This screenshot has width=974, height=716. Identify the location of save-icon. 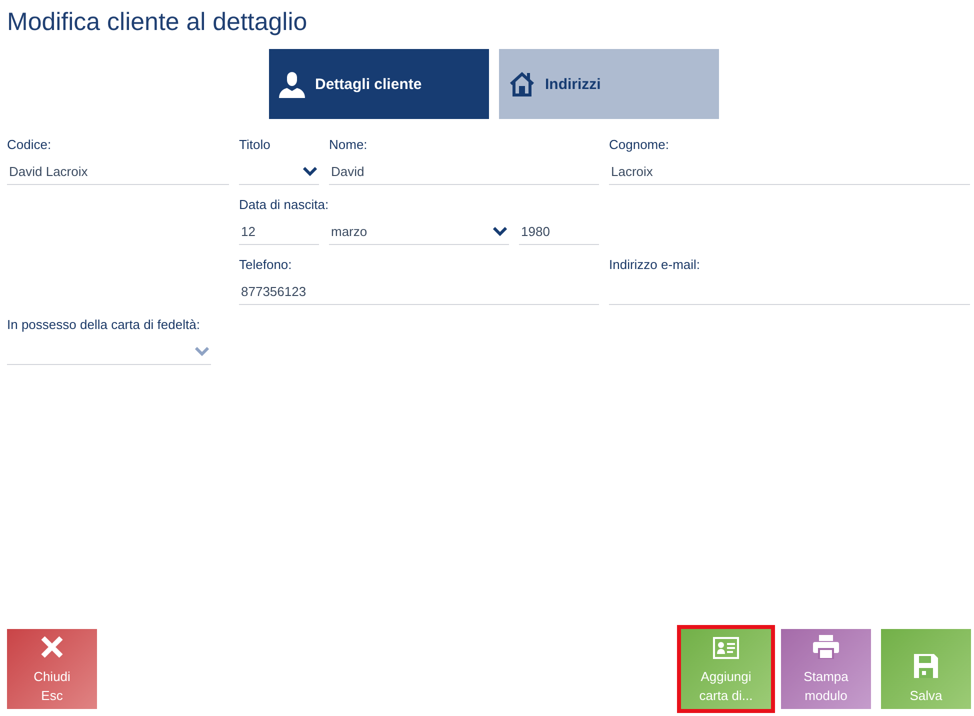
(926, 666).